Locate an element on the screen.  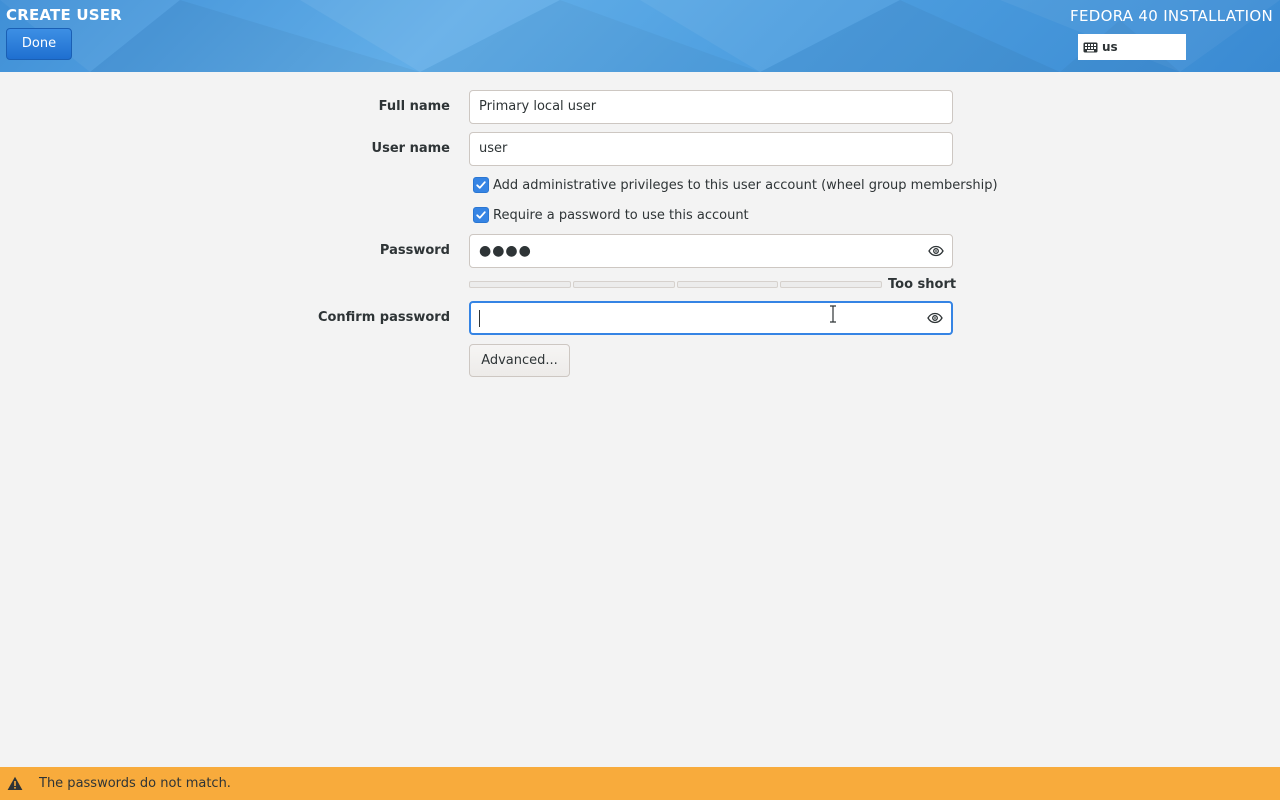
require-password-label: Require a password to use this account is located at coordinates (621, 215).